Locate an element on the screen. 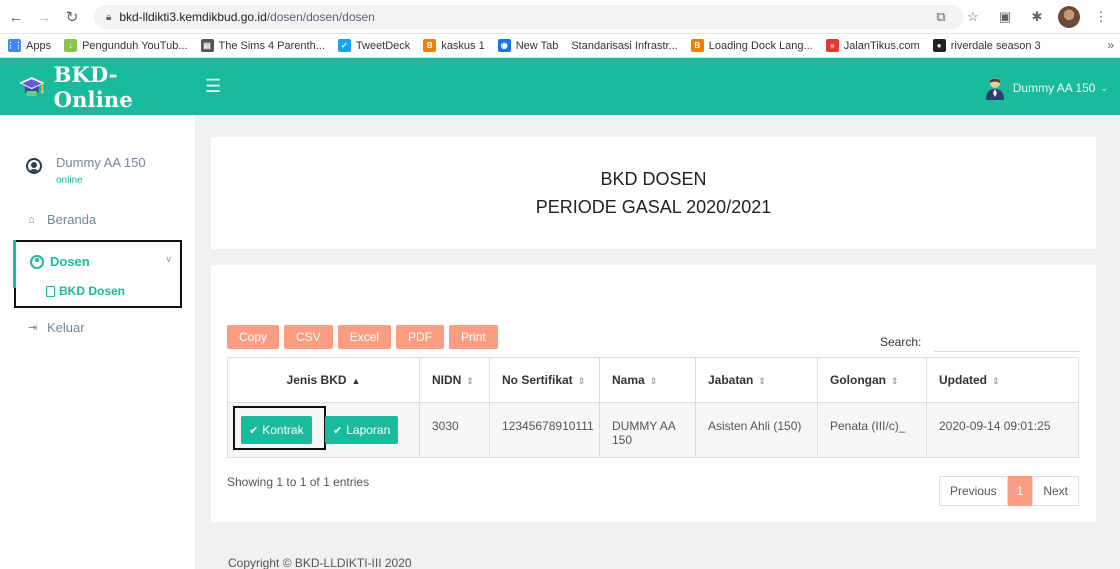 The height and width of the screenshot is (569, 1120). home-icon: ⌂ is located at coordinates (31, 219).